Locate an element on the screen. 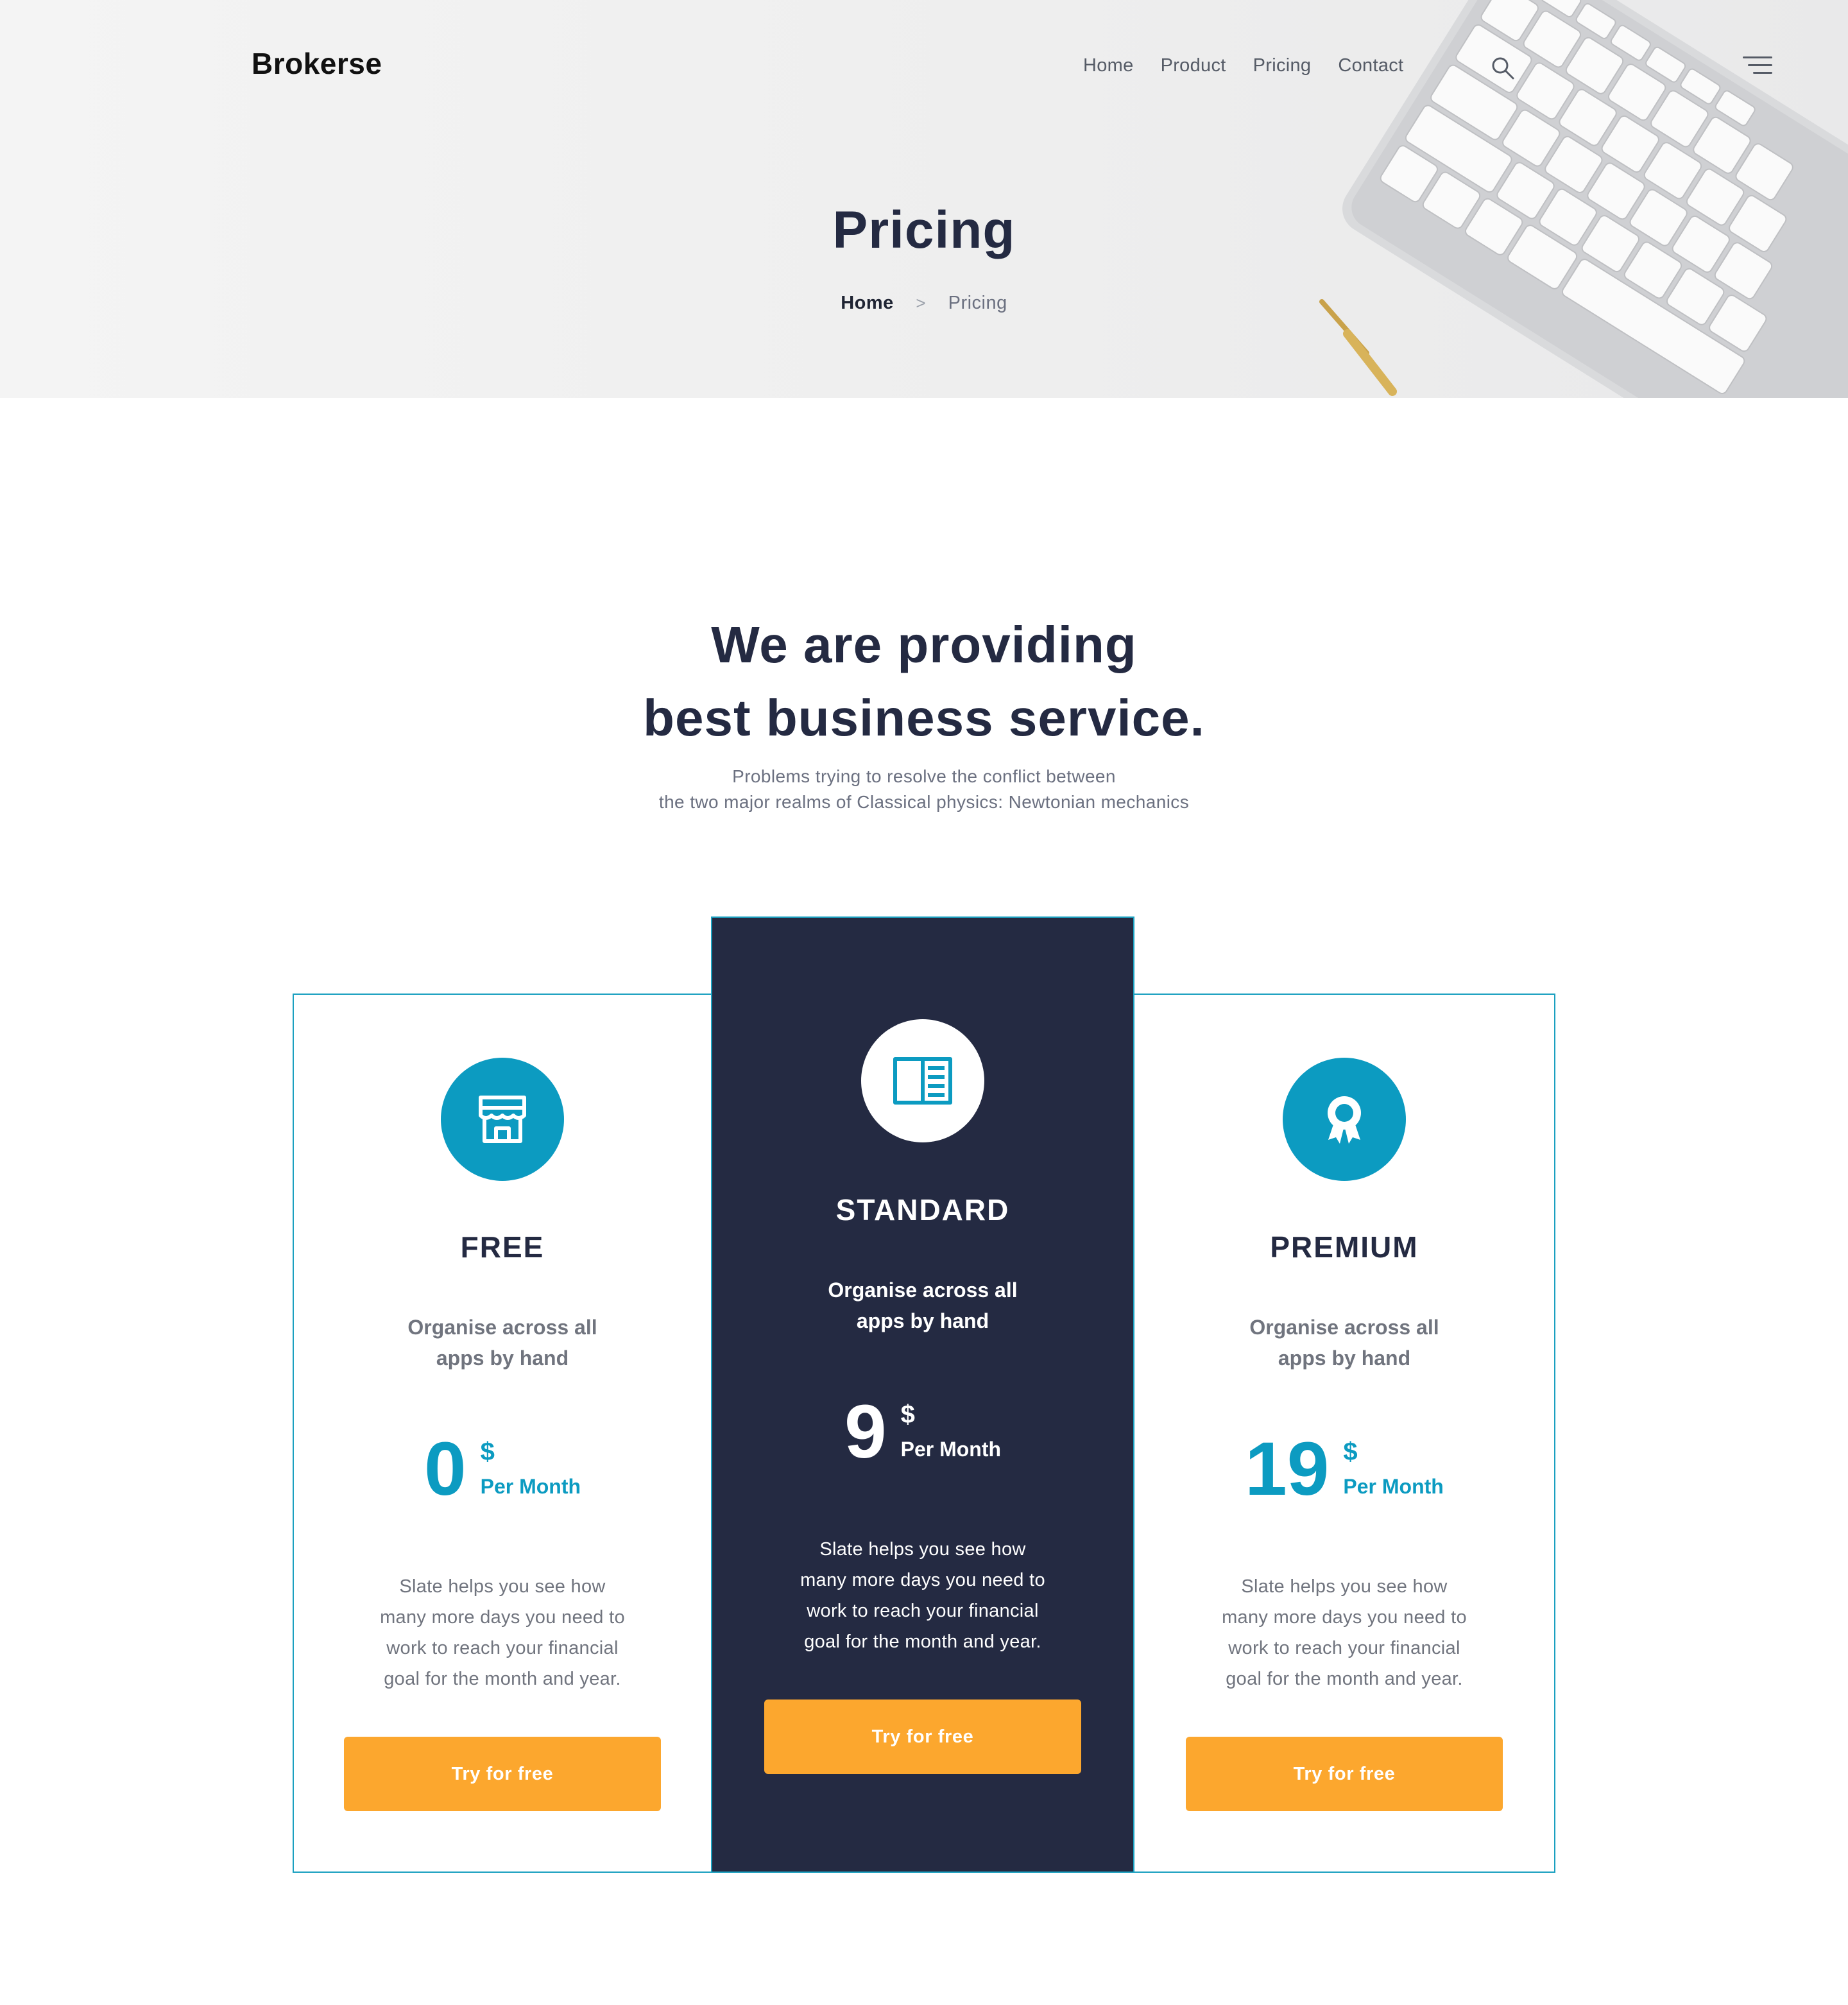 The image size is (1848, 2005). main-nav: Home Product Pricing Contact is located at coordinates (1243, 65).